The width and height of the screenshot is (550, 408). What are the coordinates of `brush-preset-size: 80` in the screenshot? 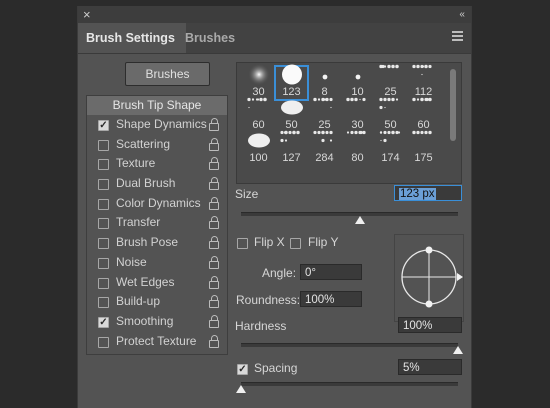 It's located at (357, 158).